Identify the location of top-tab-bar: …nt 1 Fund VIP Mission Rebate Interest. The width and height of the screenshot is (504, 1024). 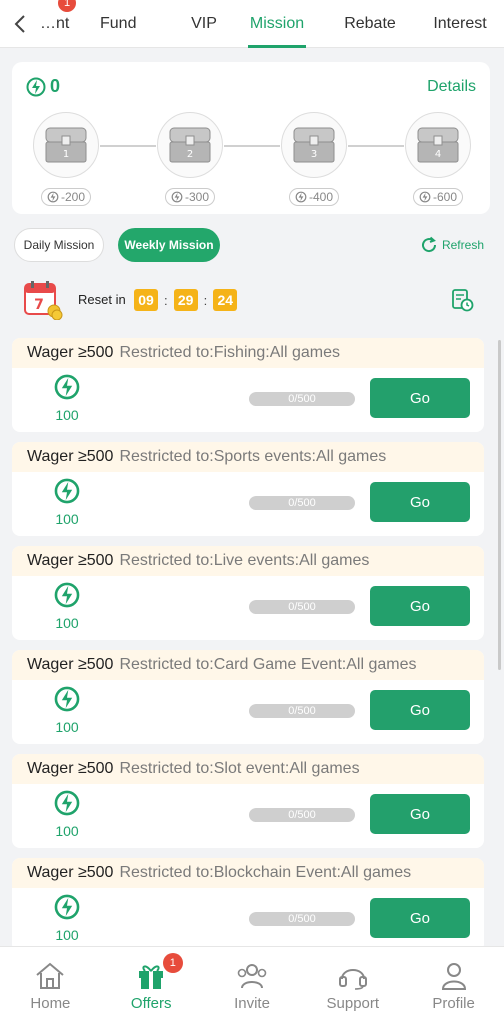
(252, 24).